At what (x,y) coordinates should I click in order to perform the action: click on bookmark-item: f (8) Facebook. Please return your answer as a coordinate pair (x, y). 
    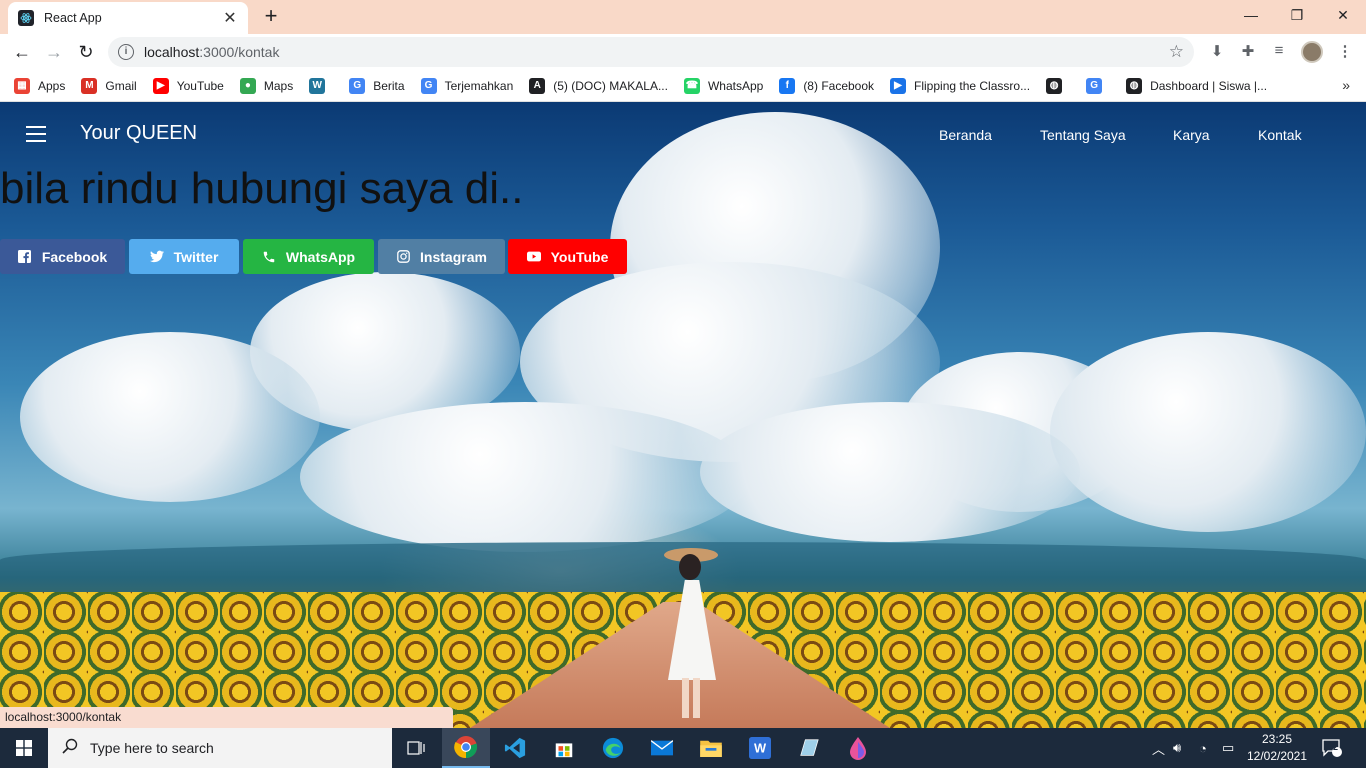
    Looking at the image, I should click on (826, 85).